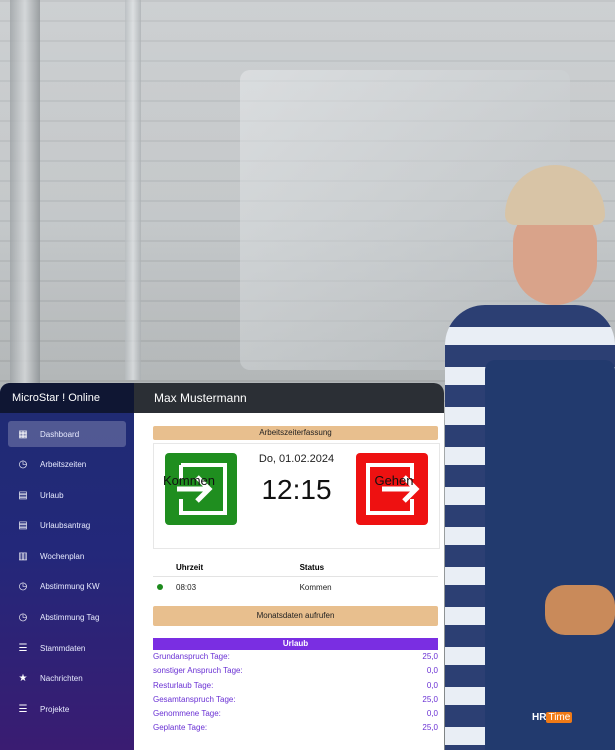  I want to click on list-item: Resturlaub Tage: 0,0, so click(295, 688).